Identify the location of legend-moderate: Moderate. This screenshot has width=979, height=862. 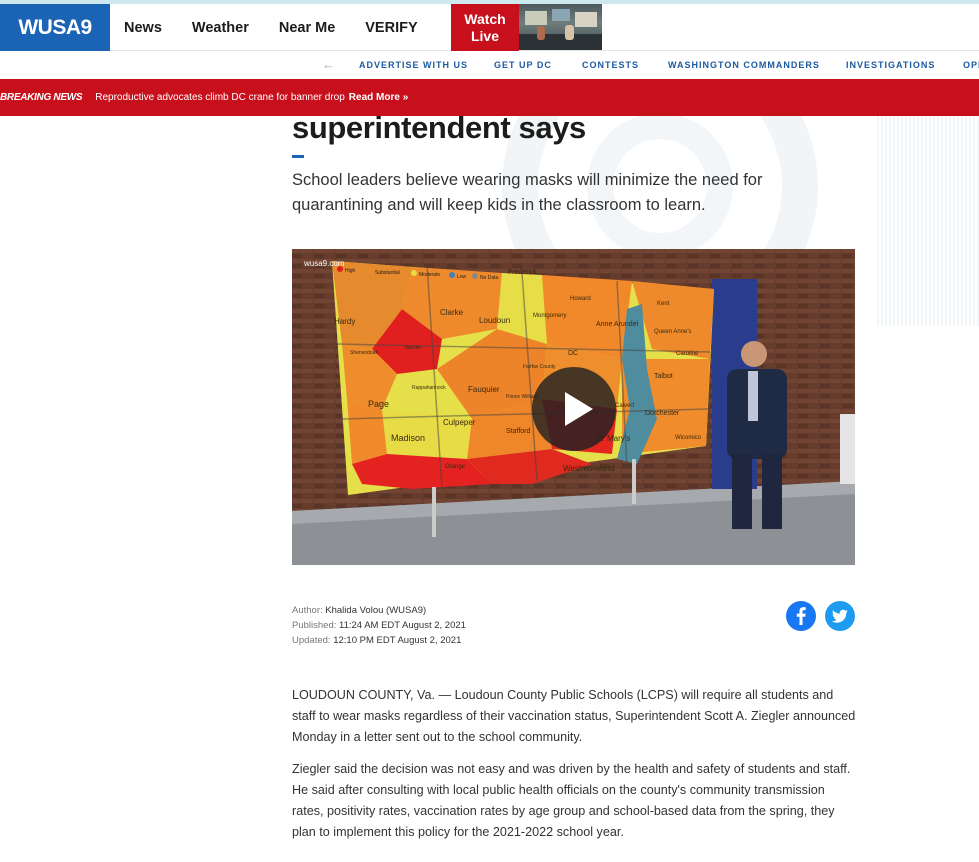
(429, 275).